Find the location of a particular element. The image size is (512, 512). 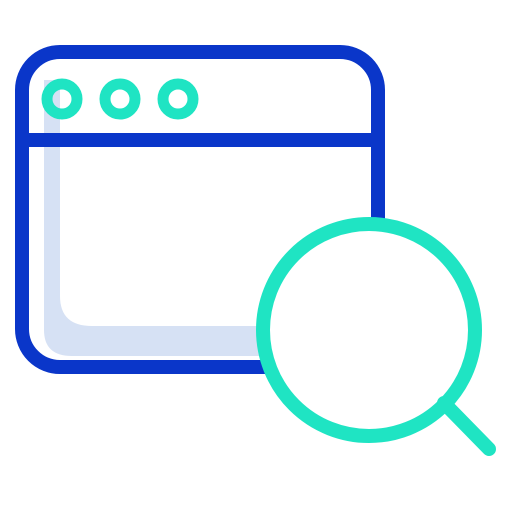

magnifier-handle-icon is located at coordinates (466, 426).